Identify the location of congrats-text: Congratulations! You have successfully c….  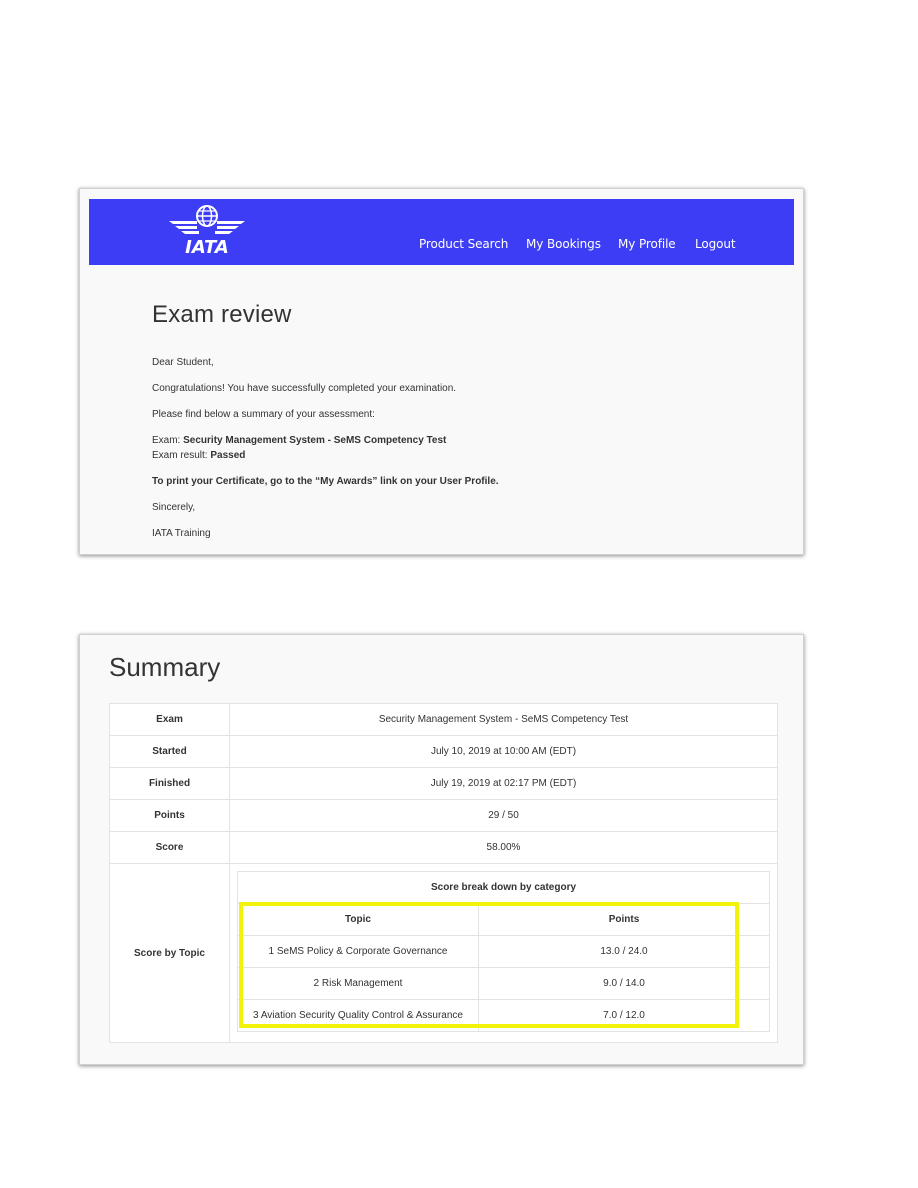
(304, 388).